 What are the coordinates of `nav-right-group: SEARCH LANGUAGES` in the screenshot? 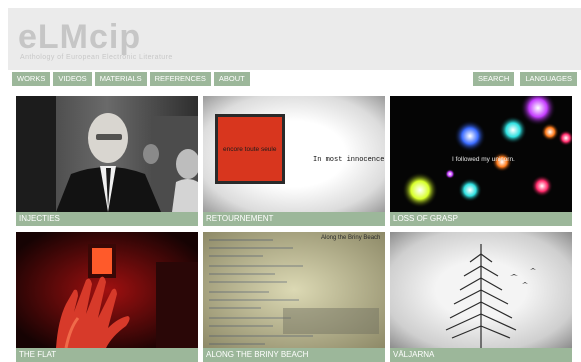 It's located at (522, 79).